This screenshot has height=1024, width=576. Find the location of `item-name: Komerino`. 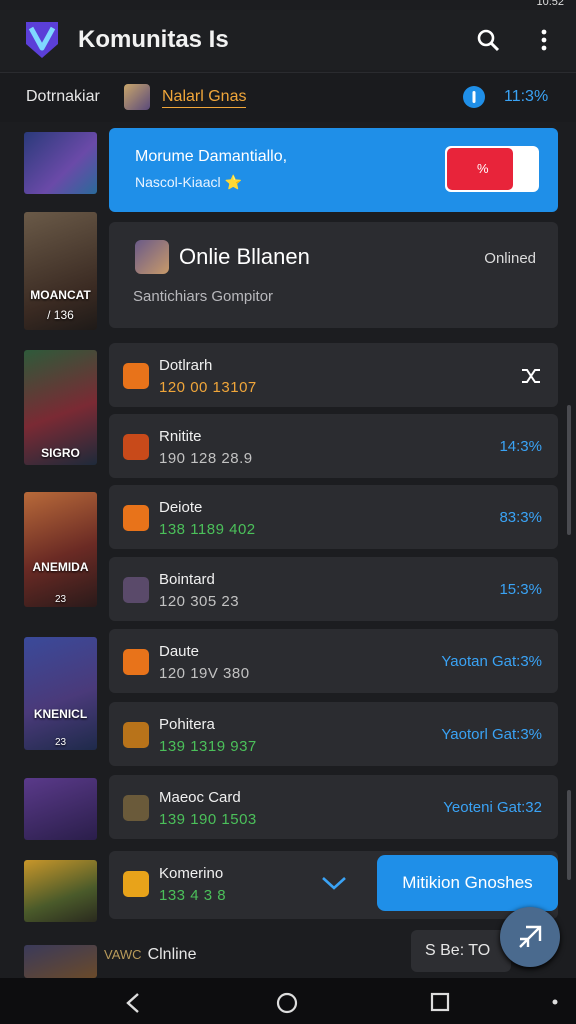

item-name: Komerino is located at coordinates (191, 873).